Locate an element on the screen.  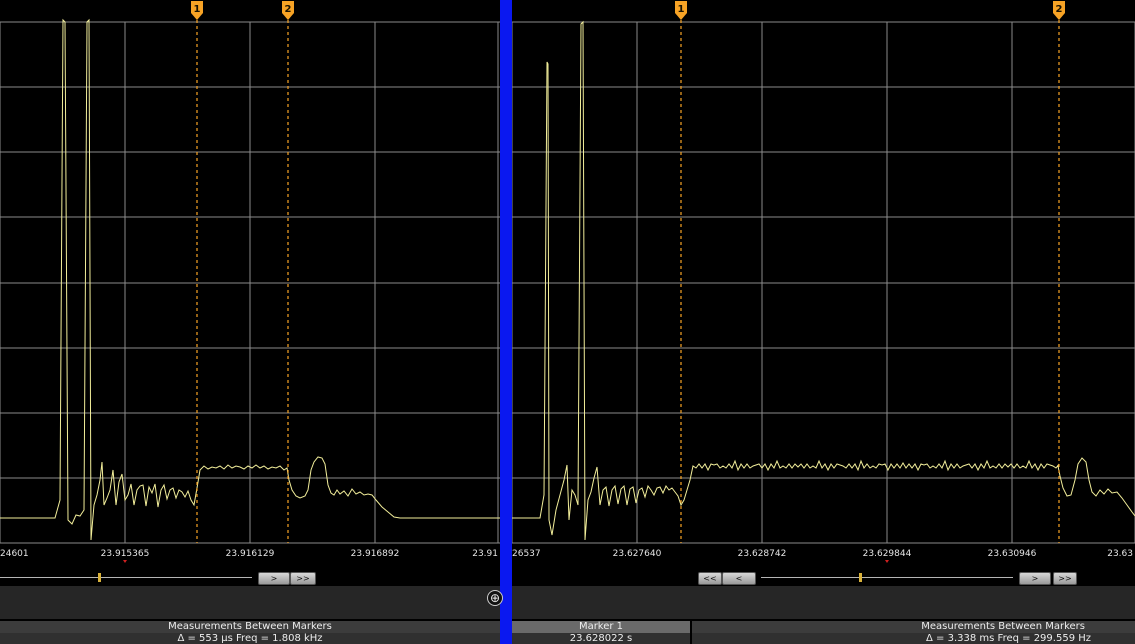
x-tick-label: 23.915365 is located at coordinates (125, 554).